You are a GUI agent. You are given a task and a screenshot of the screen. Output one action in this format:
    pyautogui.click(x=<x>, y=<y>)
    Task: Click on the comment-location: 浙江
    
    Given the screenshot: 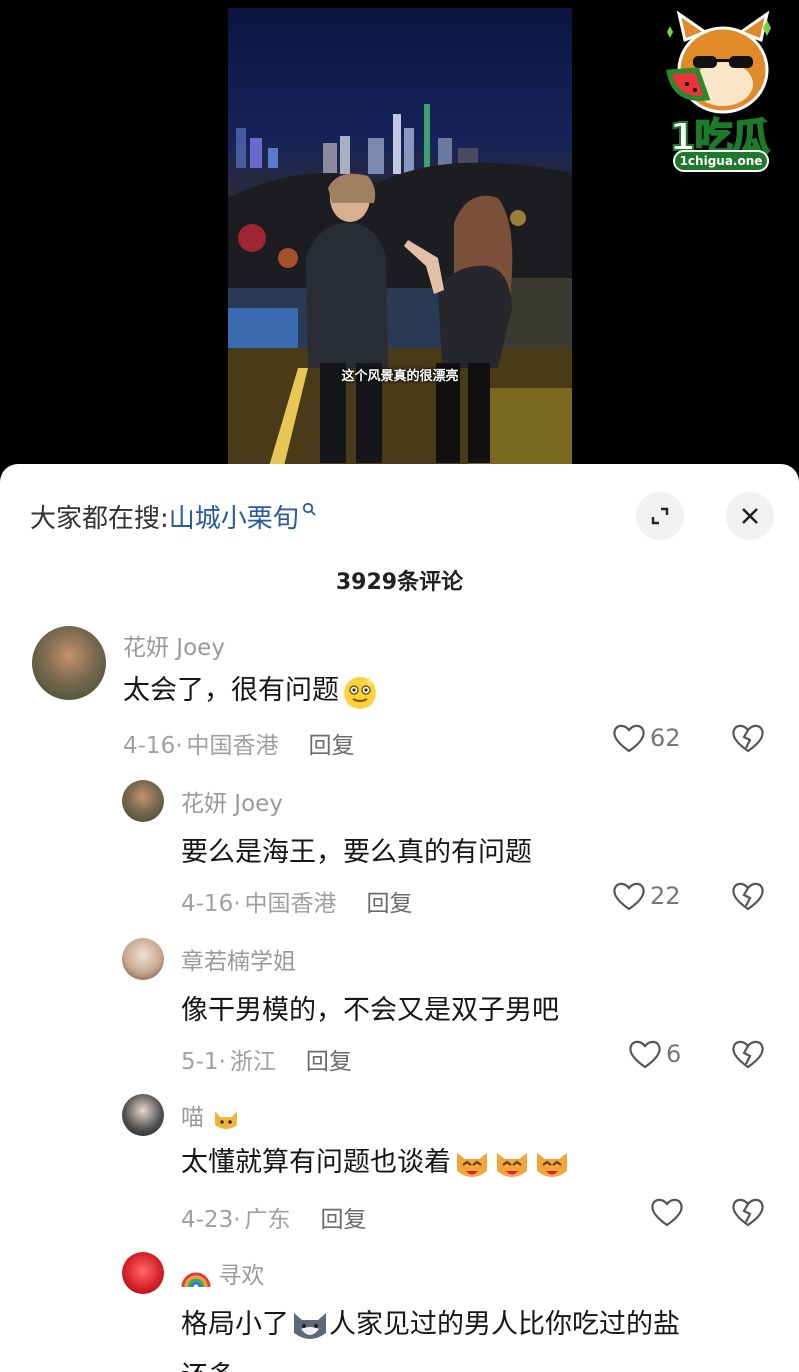 What is the action you would take?
    pyautogui.click(x=252, y=1062)
    